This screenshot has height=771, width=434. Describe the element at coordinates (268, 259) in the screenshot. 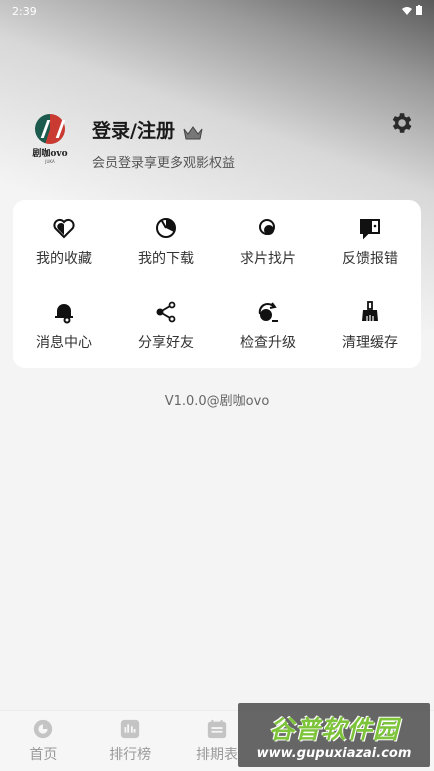

I see `menu-item-label: 求片找片` at that location.